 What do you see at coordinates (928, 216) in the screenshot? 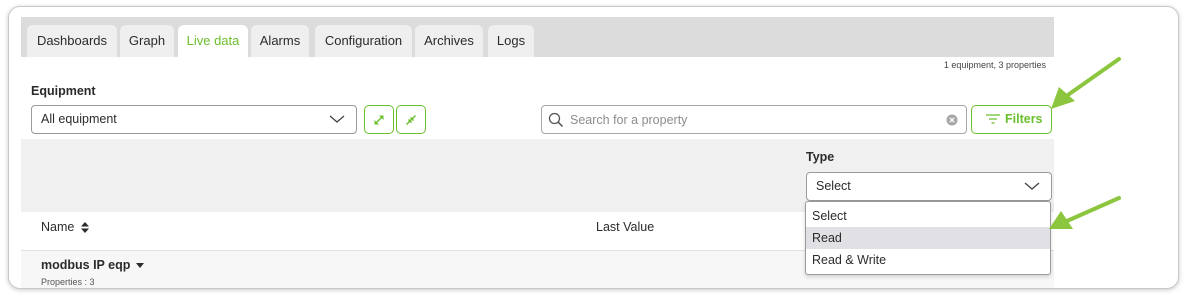
I see `type-option-select: Select` at bounding box center [928, 216].